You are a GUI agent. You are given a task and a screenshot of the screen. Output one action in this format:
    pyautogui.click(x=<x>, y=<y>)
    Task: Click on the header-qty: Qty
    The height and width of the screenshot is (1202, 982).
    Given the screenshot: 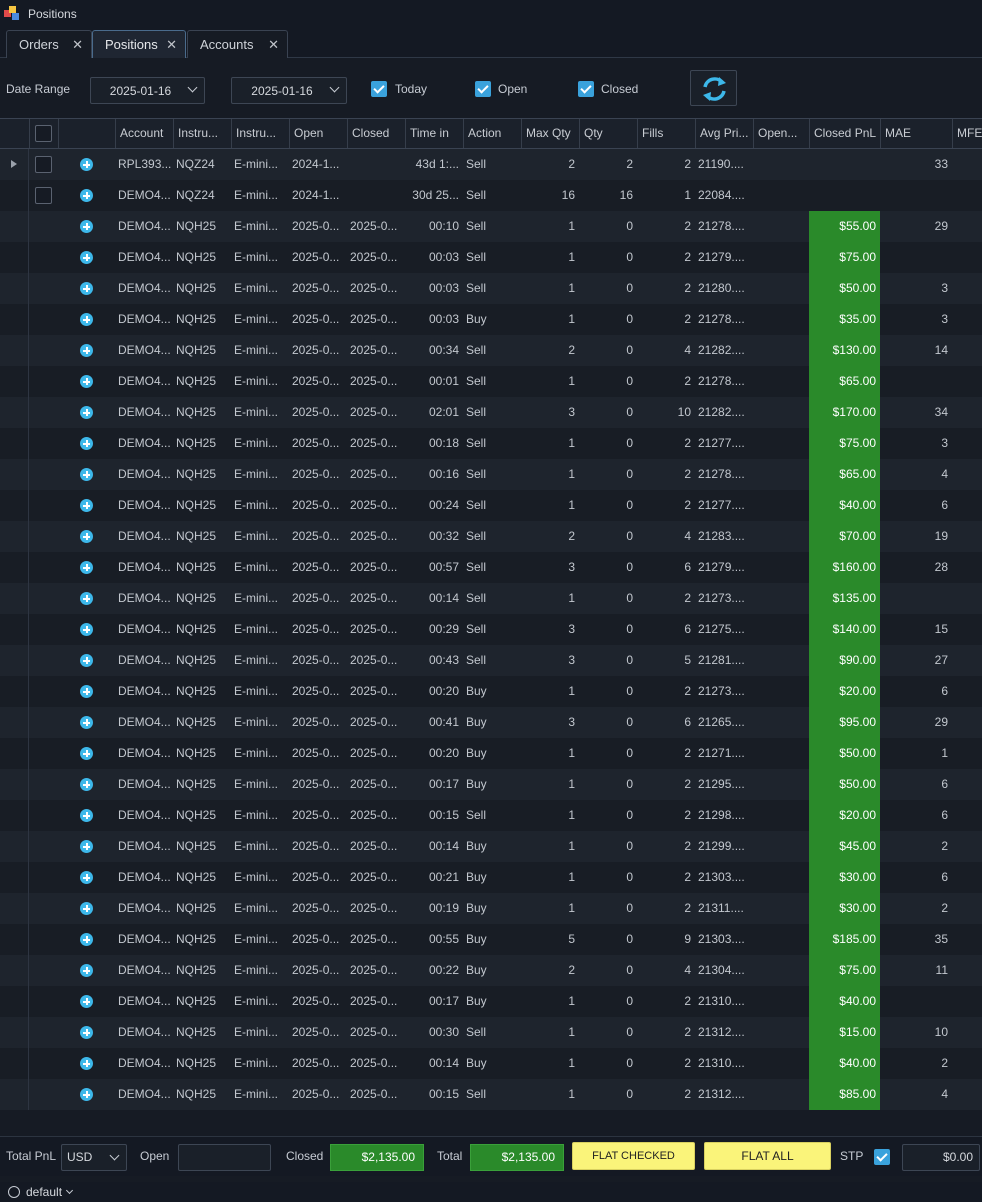 What is the action you would take?
    pyautogui.click(x=608, y=133)
    